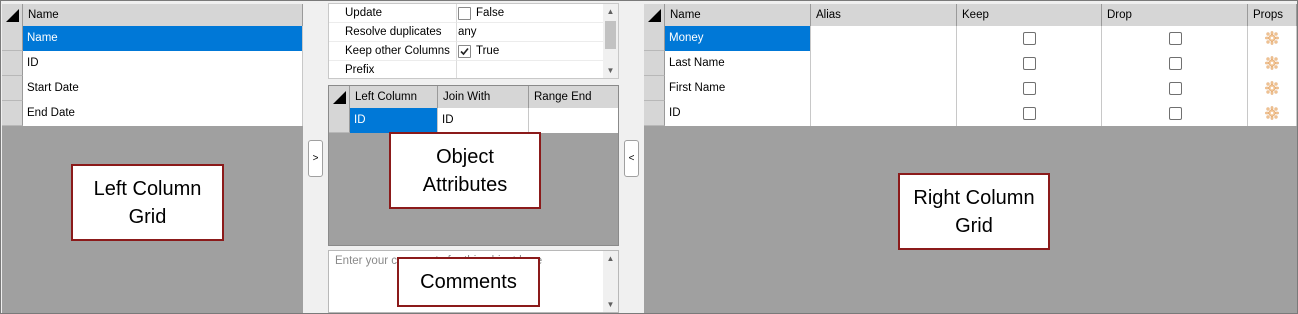 Image resolution: width=1298 pixels, height=314 pixels. I want to click on column-header-props: Props, so click(1272, 15).